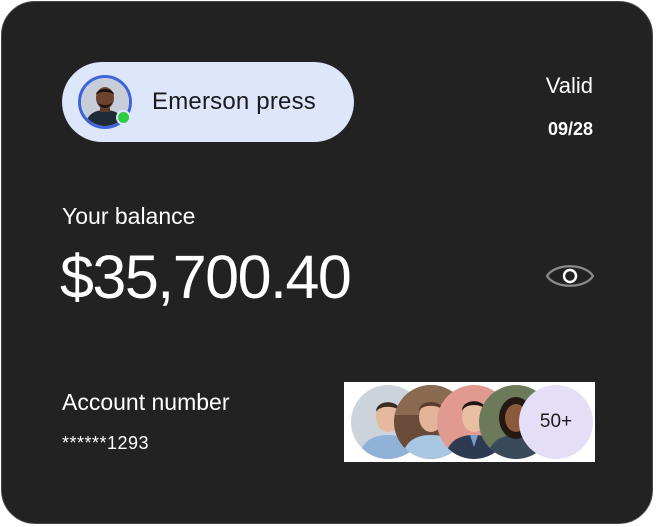 The image size is (656, 527). Describe the element at coordinates (556, 422) in the screenshot. I see `more-members-badge: 50+` at that location.